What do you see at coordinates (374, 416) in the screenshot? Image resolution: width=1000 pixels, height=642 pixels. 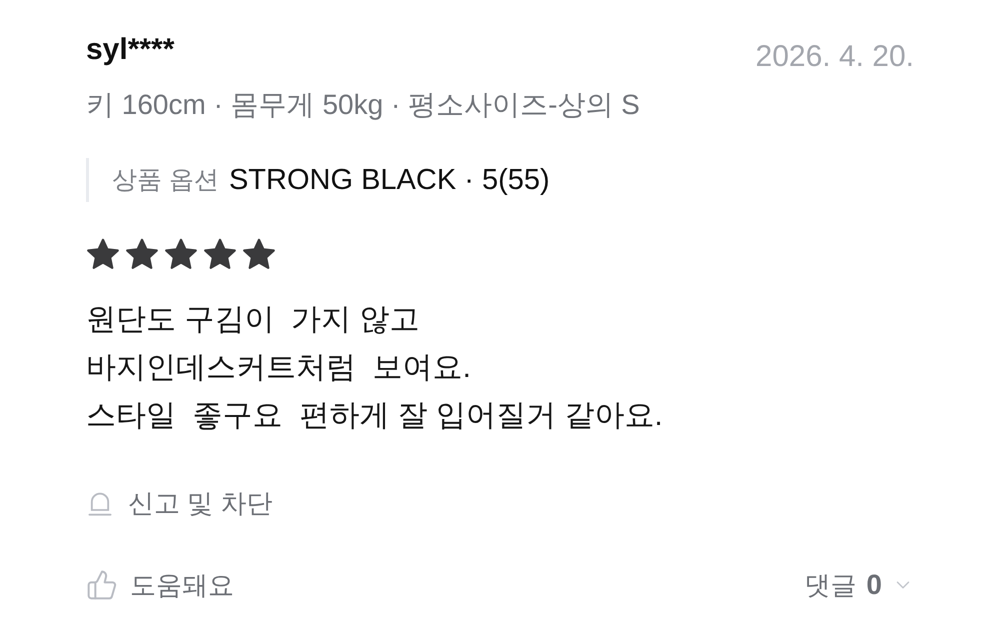 I see `review-text: 스타일 좋구요 편하게 잘 입어질거 같아요.` at bounding box center [374, 416].